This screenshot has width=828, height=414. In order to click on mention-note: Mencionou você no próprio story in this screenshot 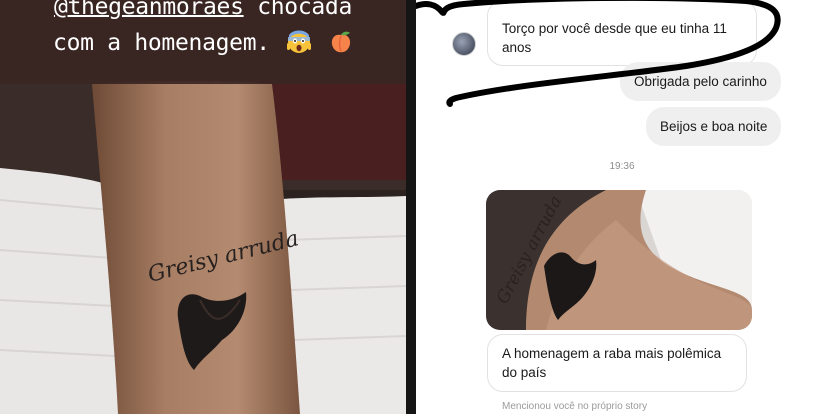, I will do `click(575, 406)`.